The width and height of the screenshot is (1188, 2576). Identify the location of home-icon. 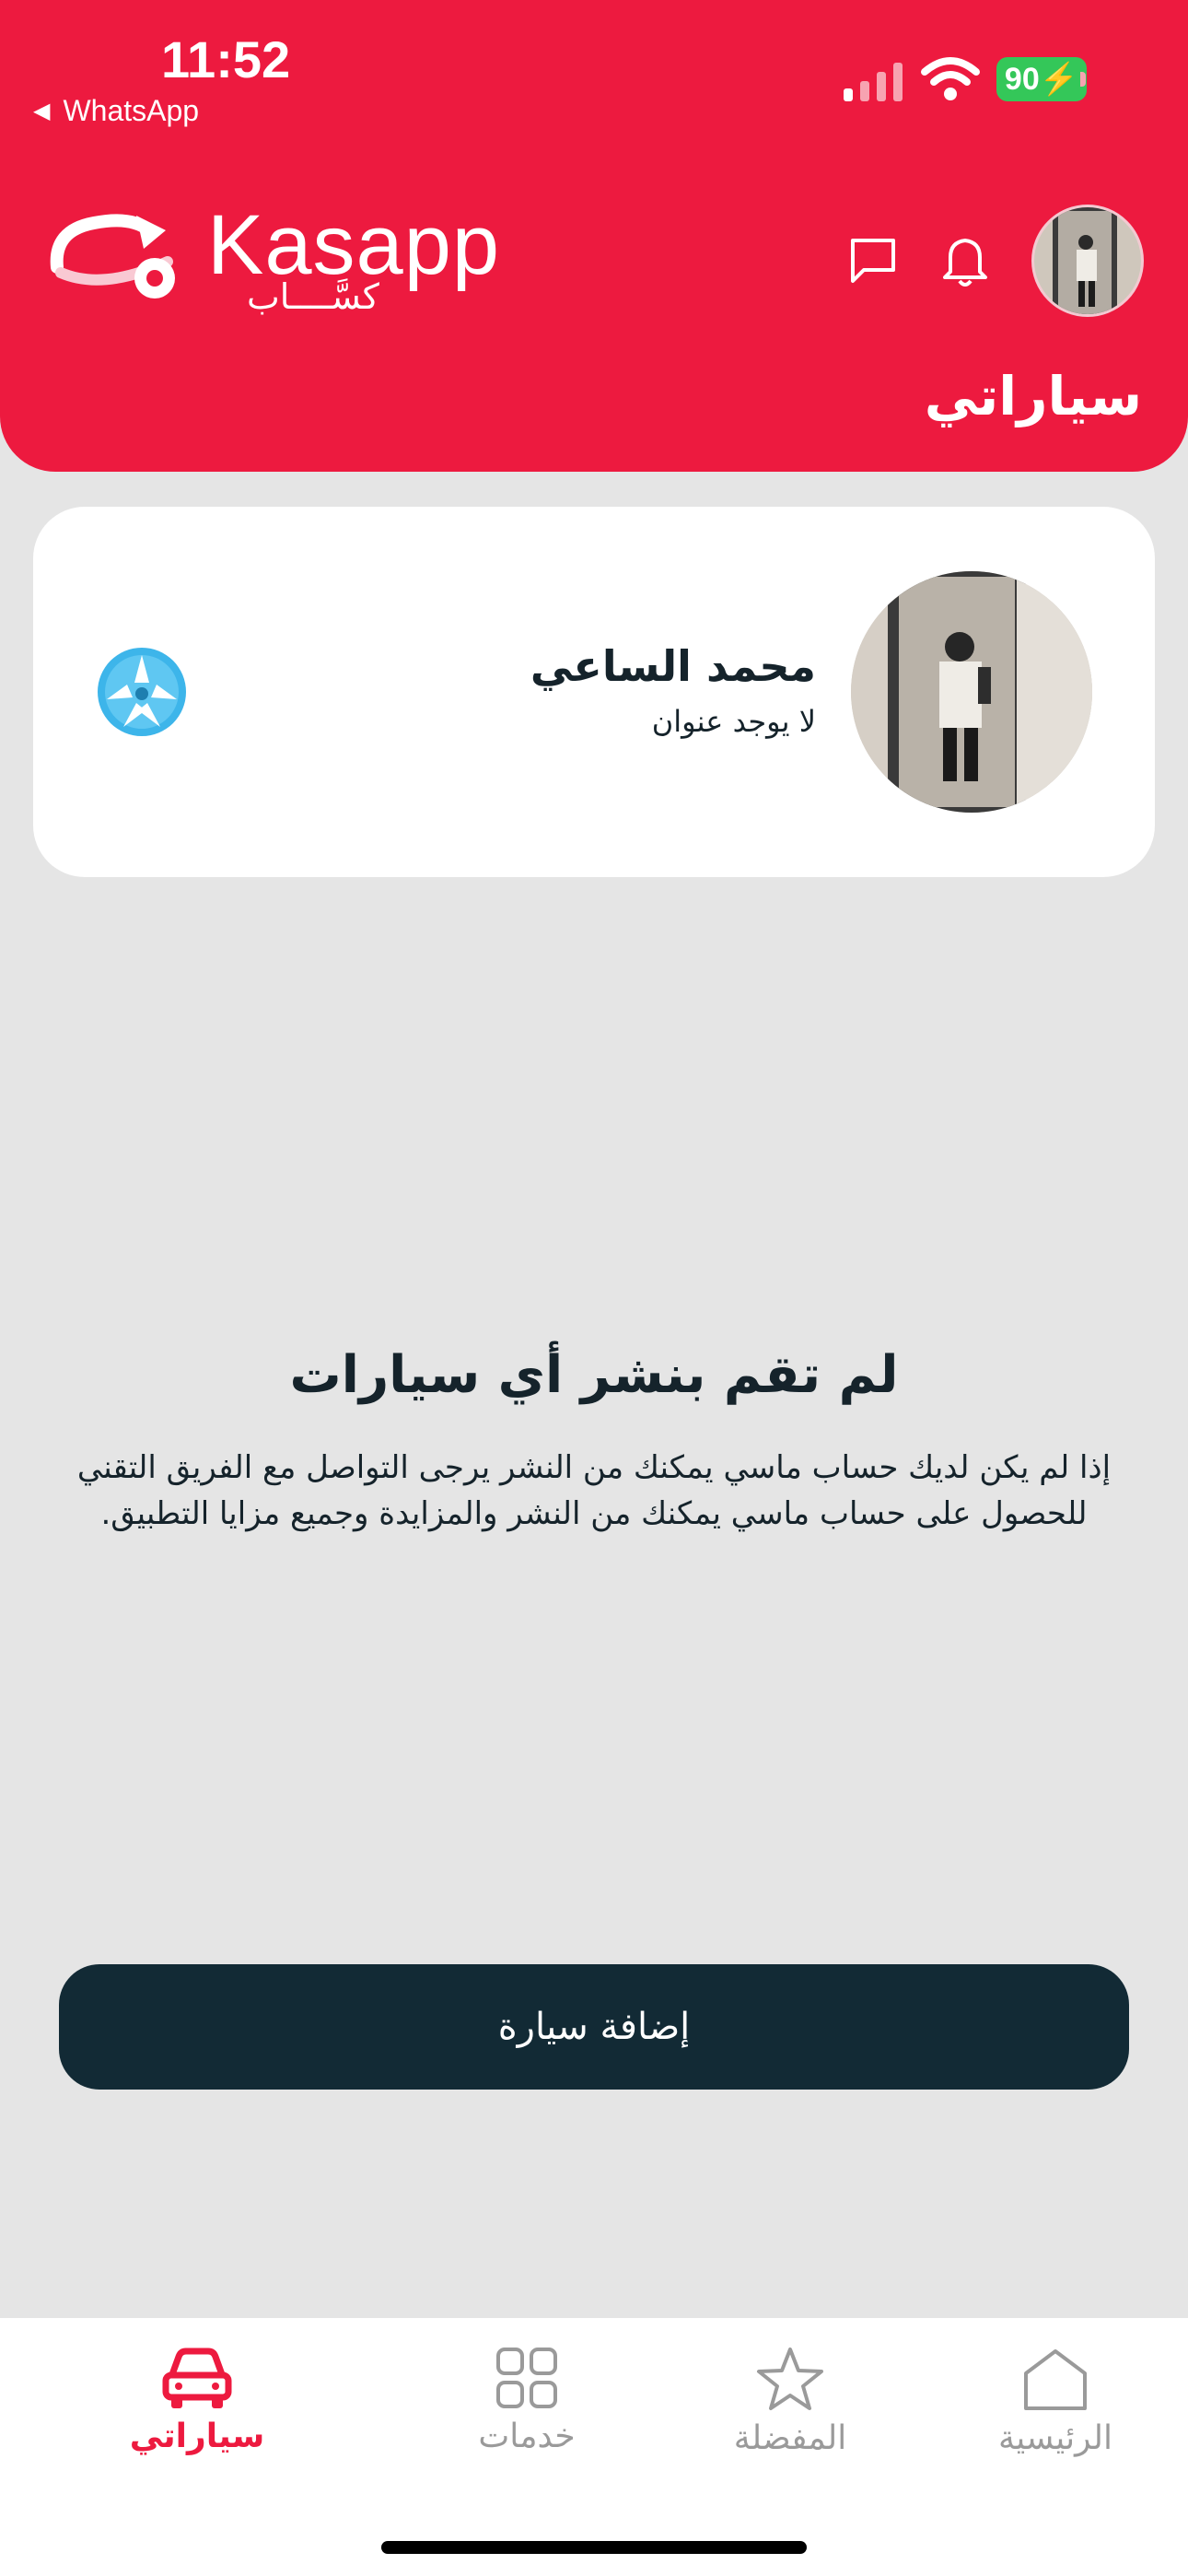
(1055, 2379).